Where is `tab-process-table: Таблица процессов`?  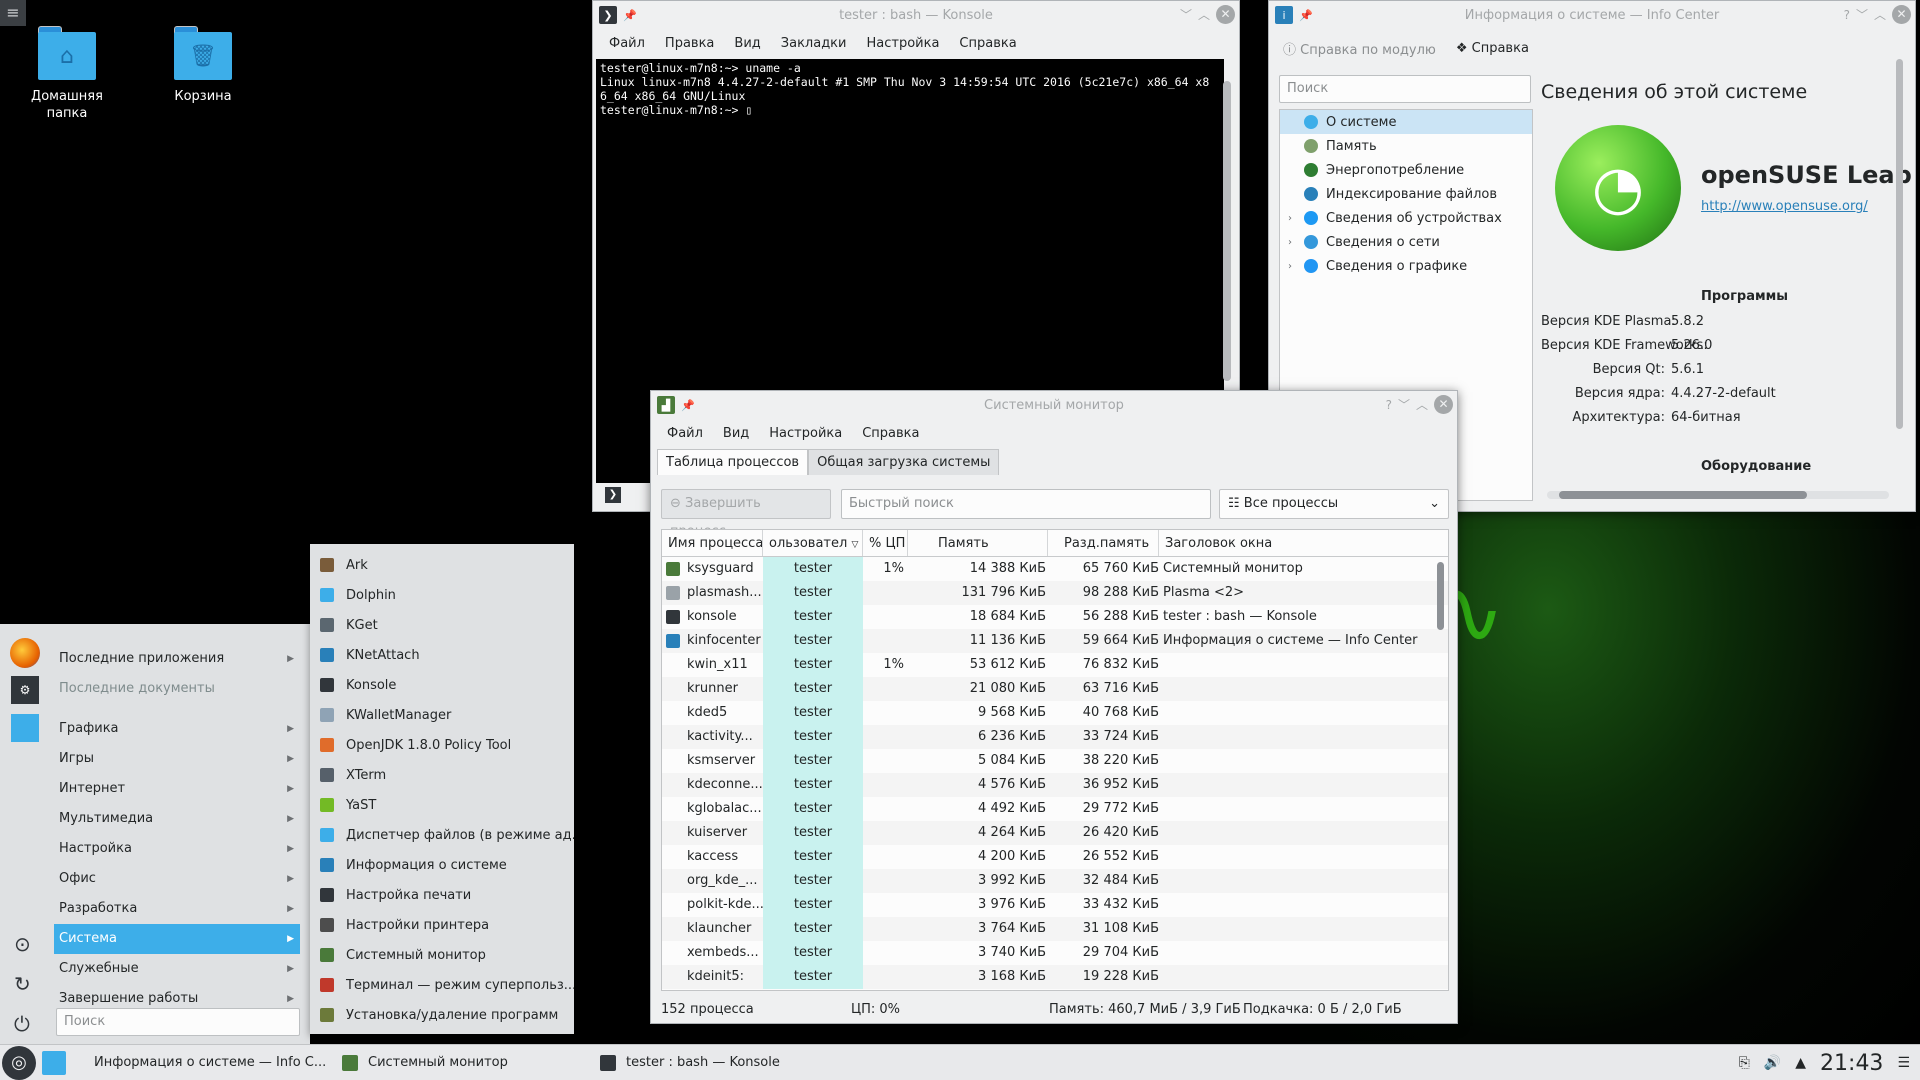 tab-process-table: Таблица процессов is located at coordinates (733, 462).